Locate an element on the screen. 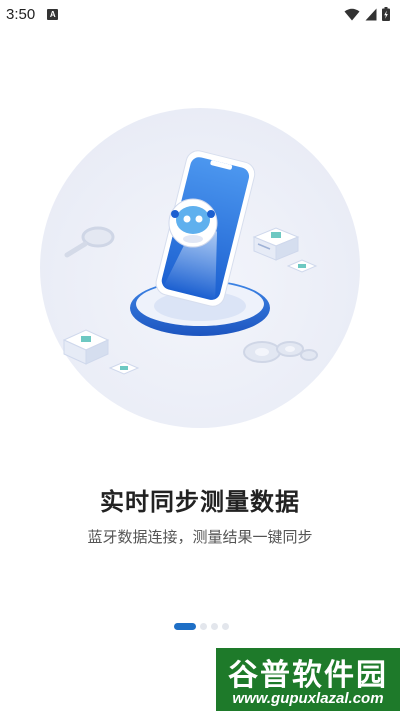 This screenshot has width=400, height=711. status-bar: 3:50 A is located at coordinates (200, 14).